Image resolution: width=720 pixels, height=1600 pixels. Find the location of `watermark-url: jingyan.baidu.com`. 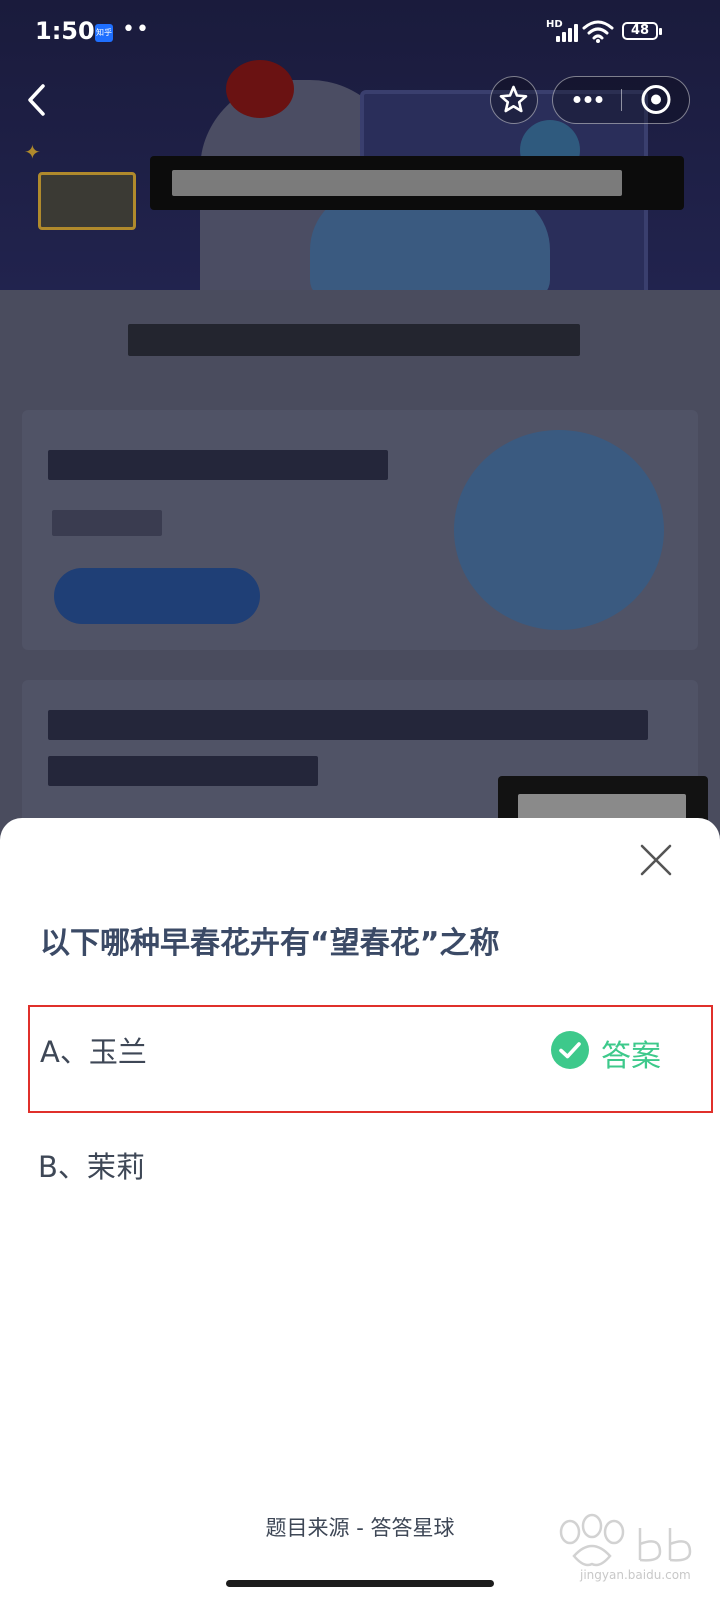

watermark-url: jingyan.baidu.com is located at coordinates (635, 1575).